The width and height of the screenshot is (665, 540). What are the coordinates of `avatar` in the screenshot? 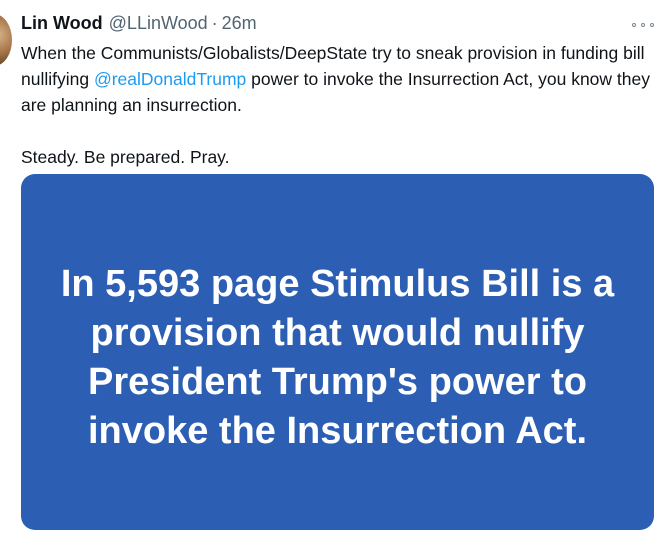 It's located at (6, 40).